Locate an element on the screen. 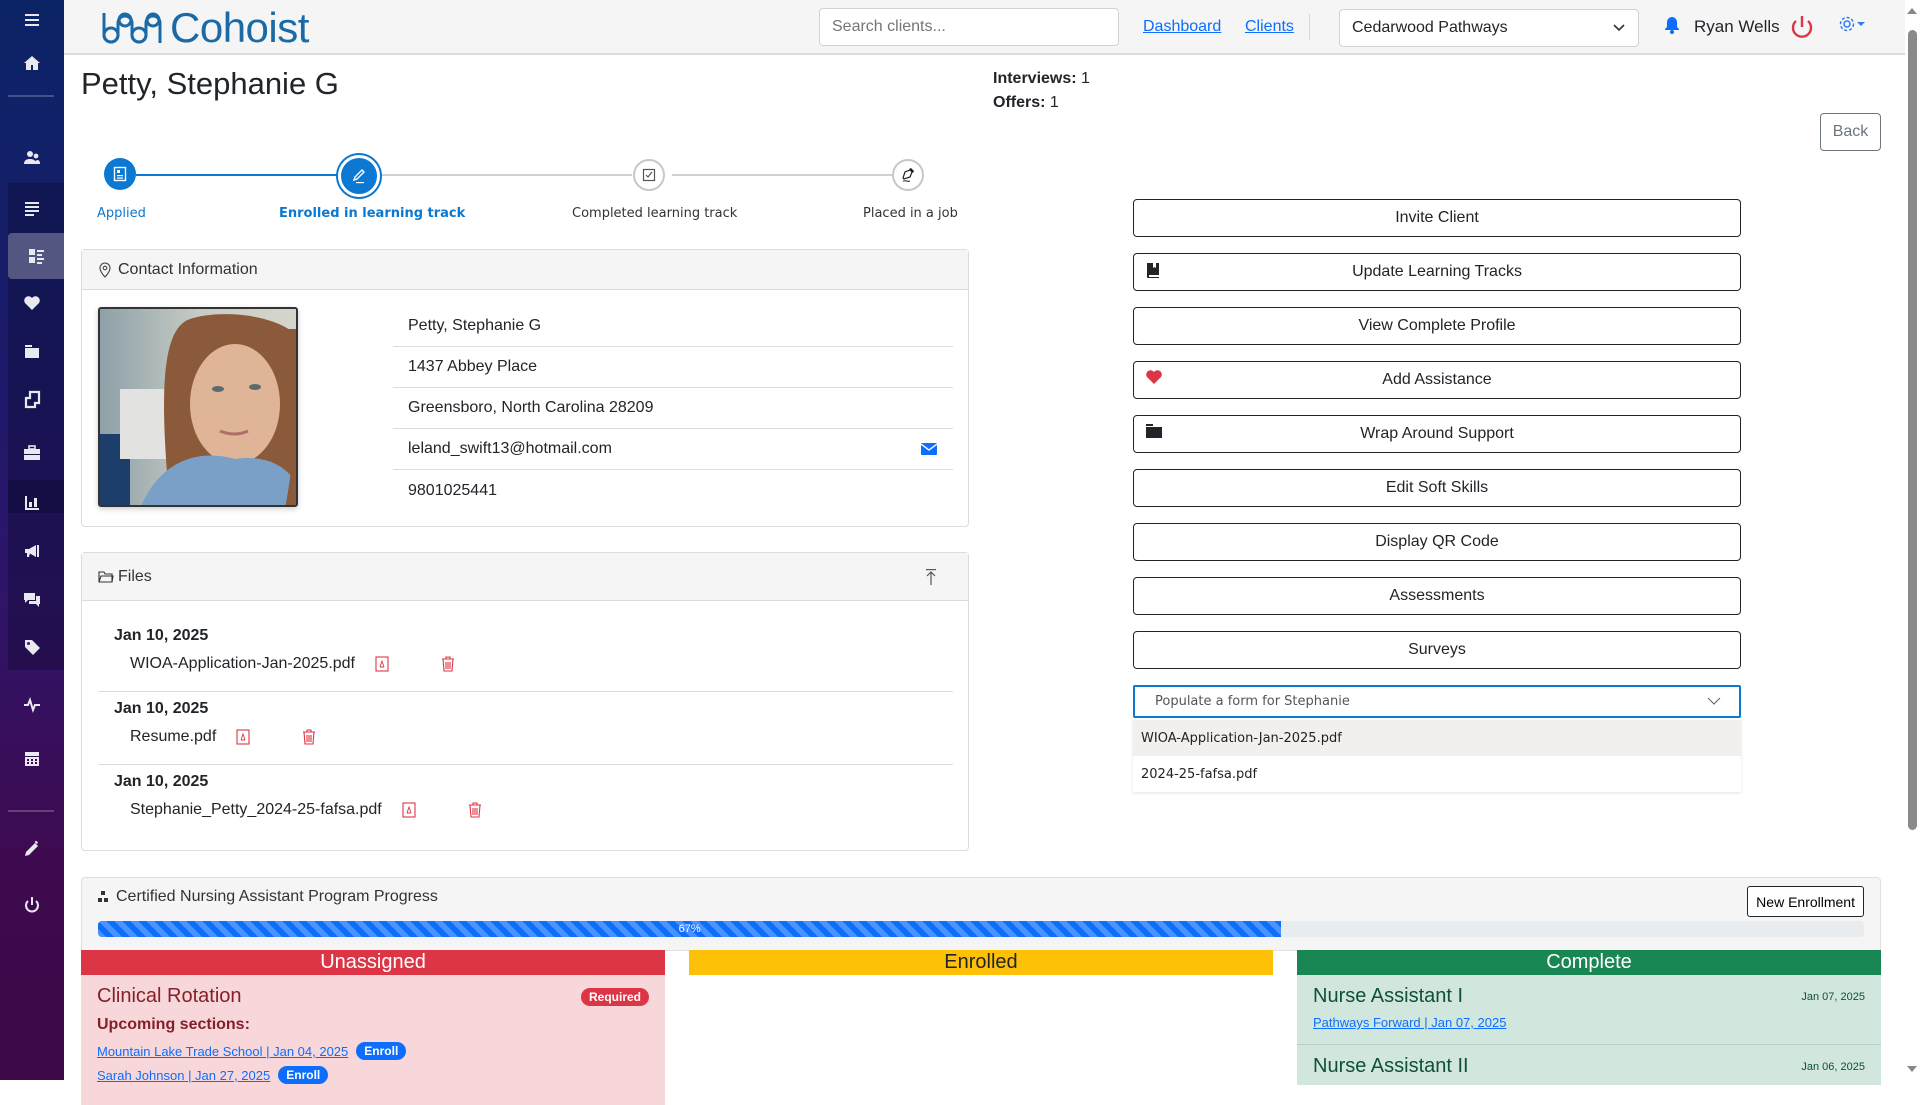  file-name: Resume.pdf is located at coordinates (173, 737).